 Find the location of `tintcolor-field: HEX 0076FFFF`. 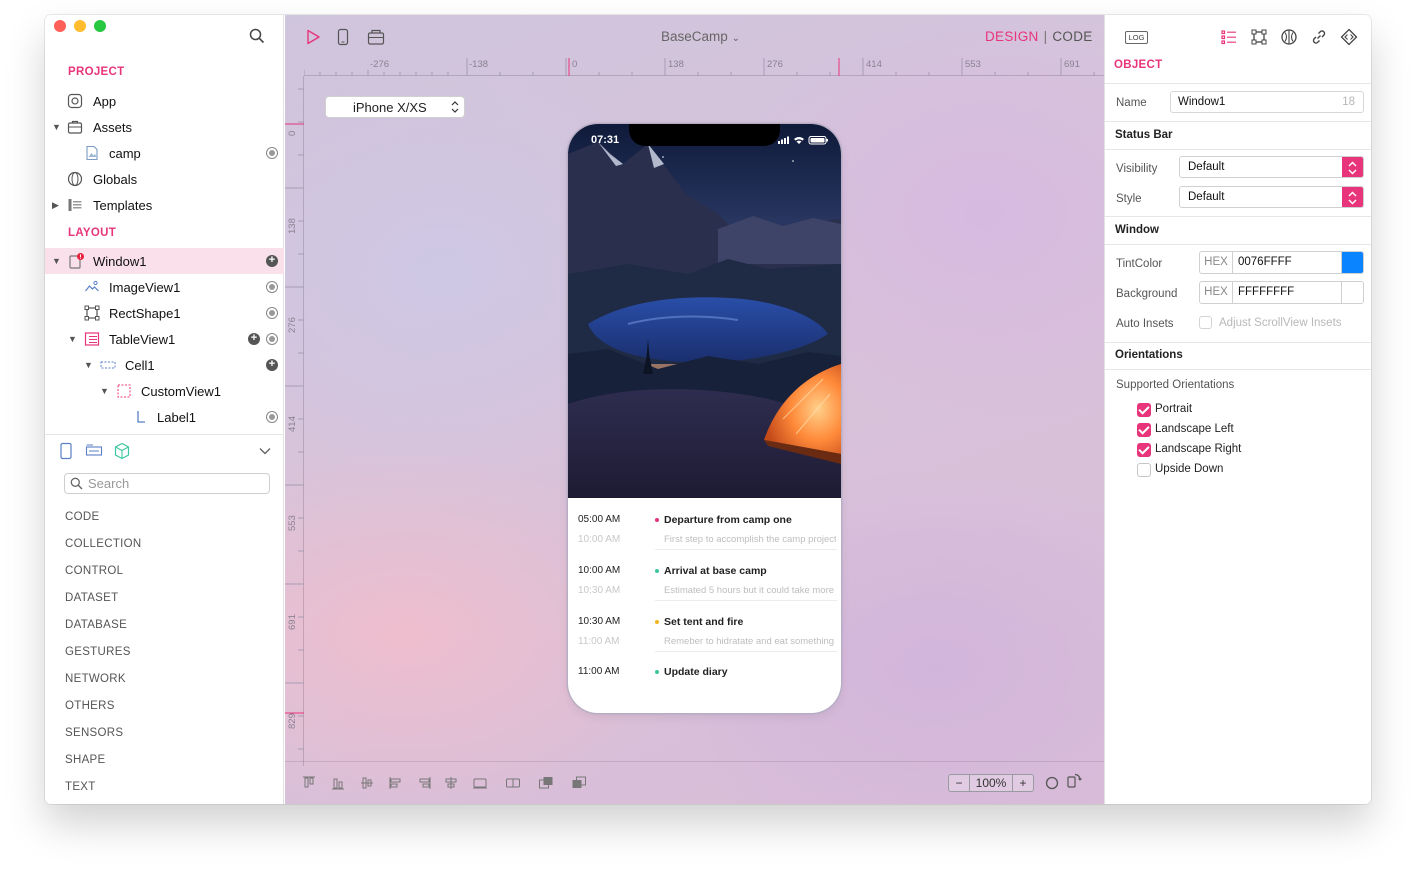

tintcolor-field: HEX 0076FFFF is located at coordinates (1281, 262).